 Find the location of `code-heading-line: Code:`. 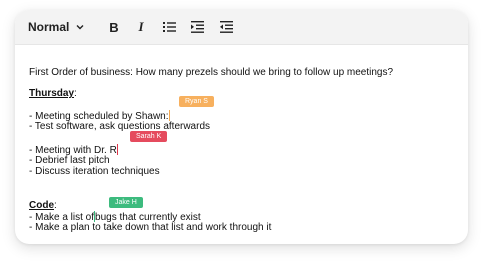

code-heading-line: Code: is located at coordinates (43, 205).